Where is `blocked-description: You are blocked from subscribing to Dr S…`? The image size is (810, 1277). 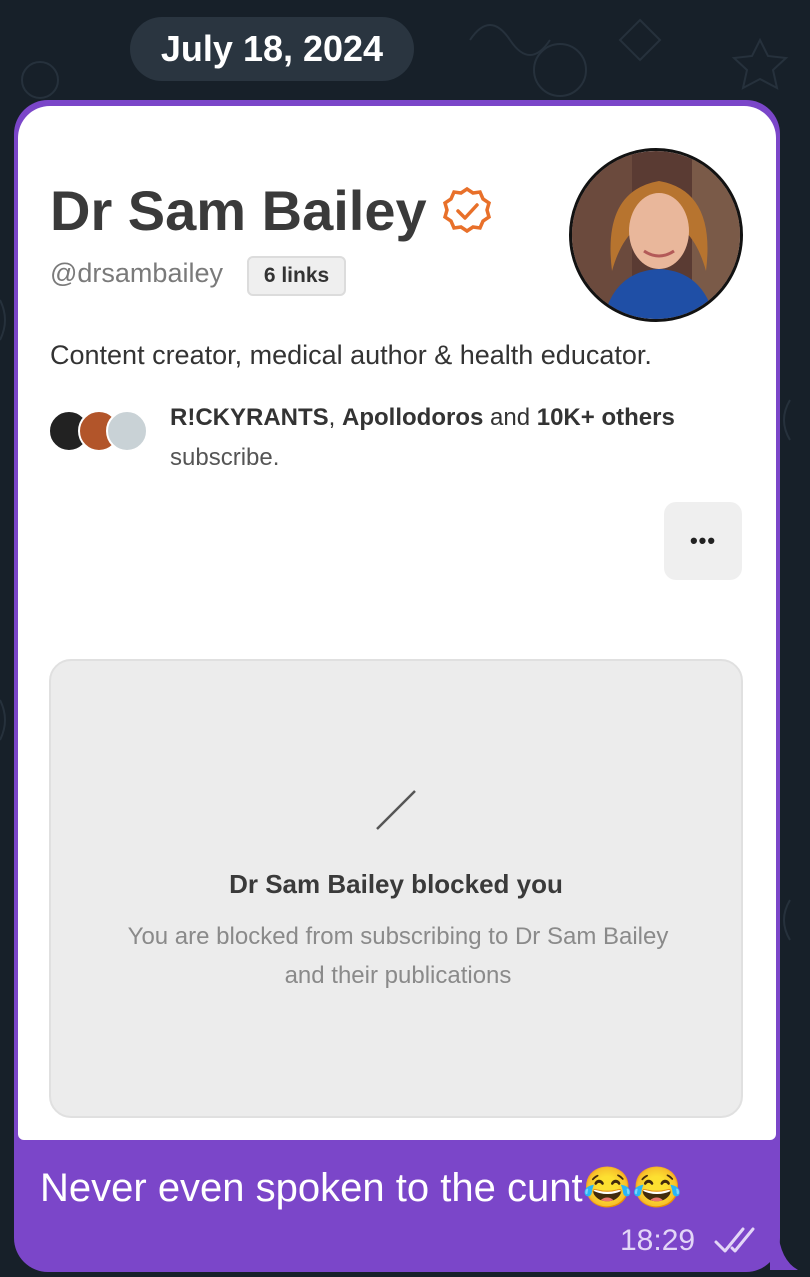 blocked-description: You are blocked from subscribing to Dr S… is located at coordinates (398, 956).